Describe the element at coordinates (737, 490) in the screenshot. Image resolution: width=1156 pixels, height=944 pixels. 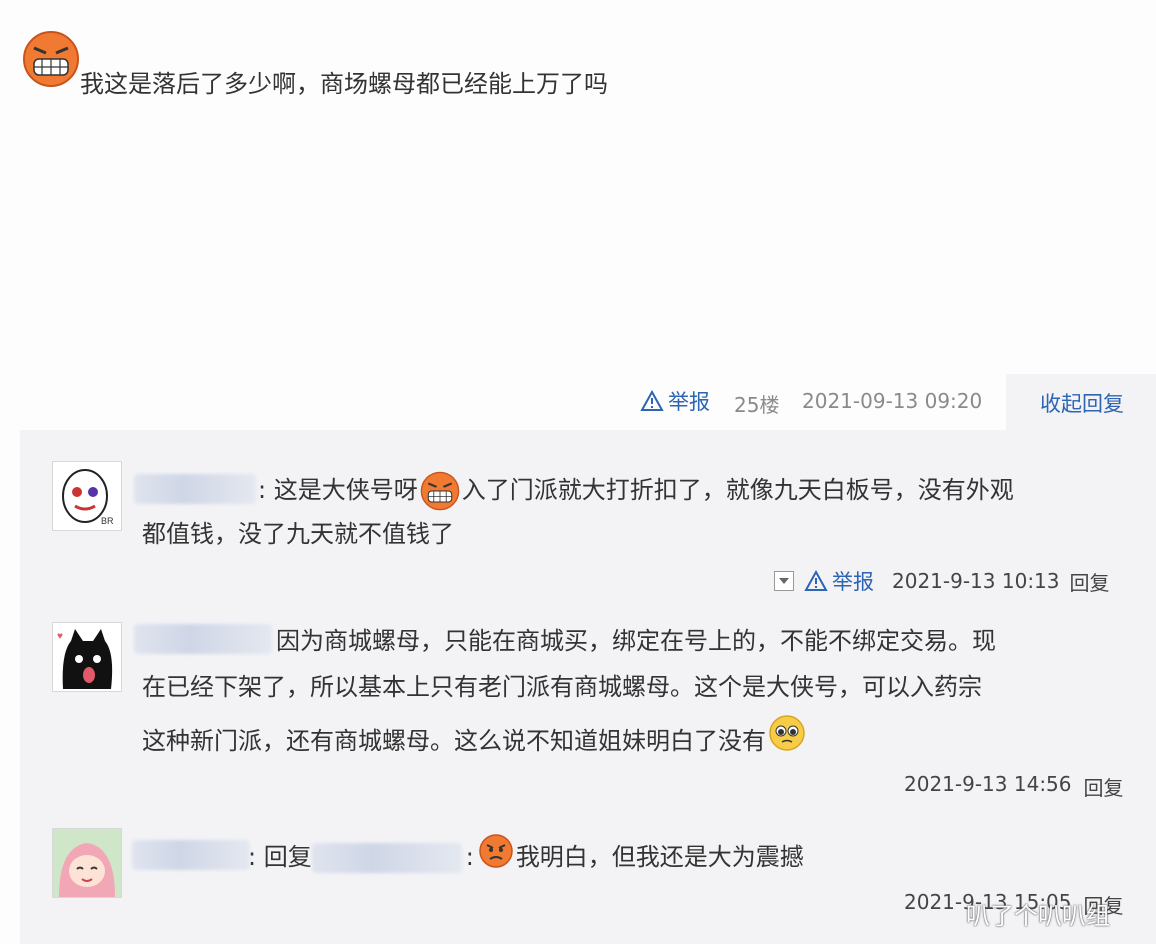
I see `reply-1-line1b: 入了门派就大打折扣了，就像九天白板号，没有外观` at that location.